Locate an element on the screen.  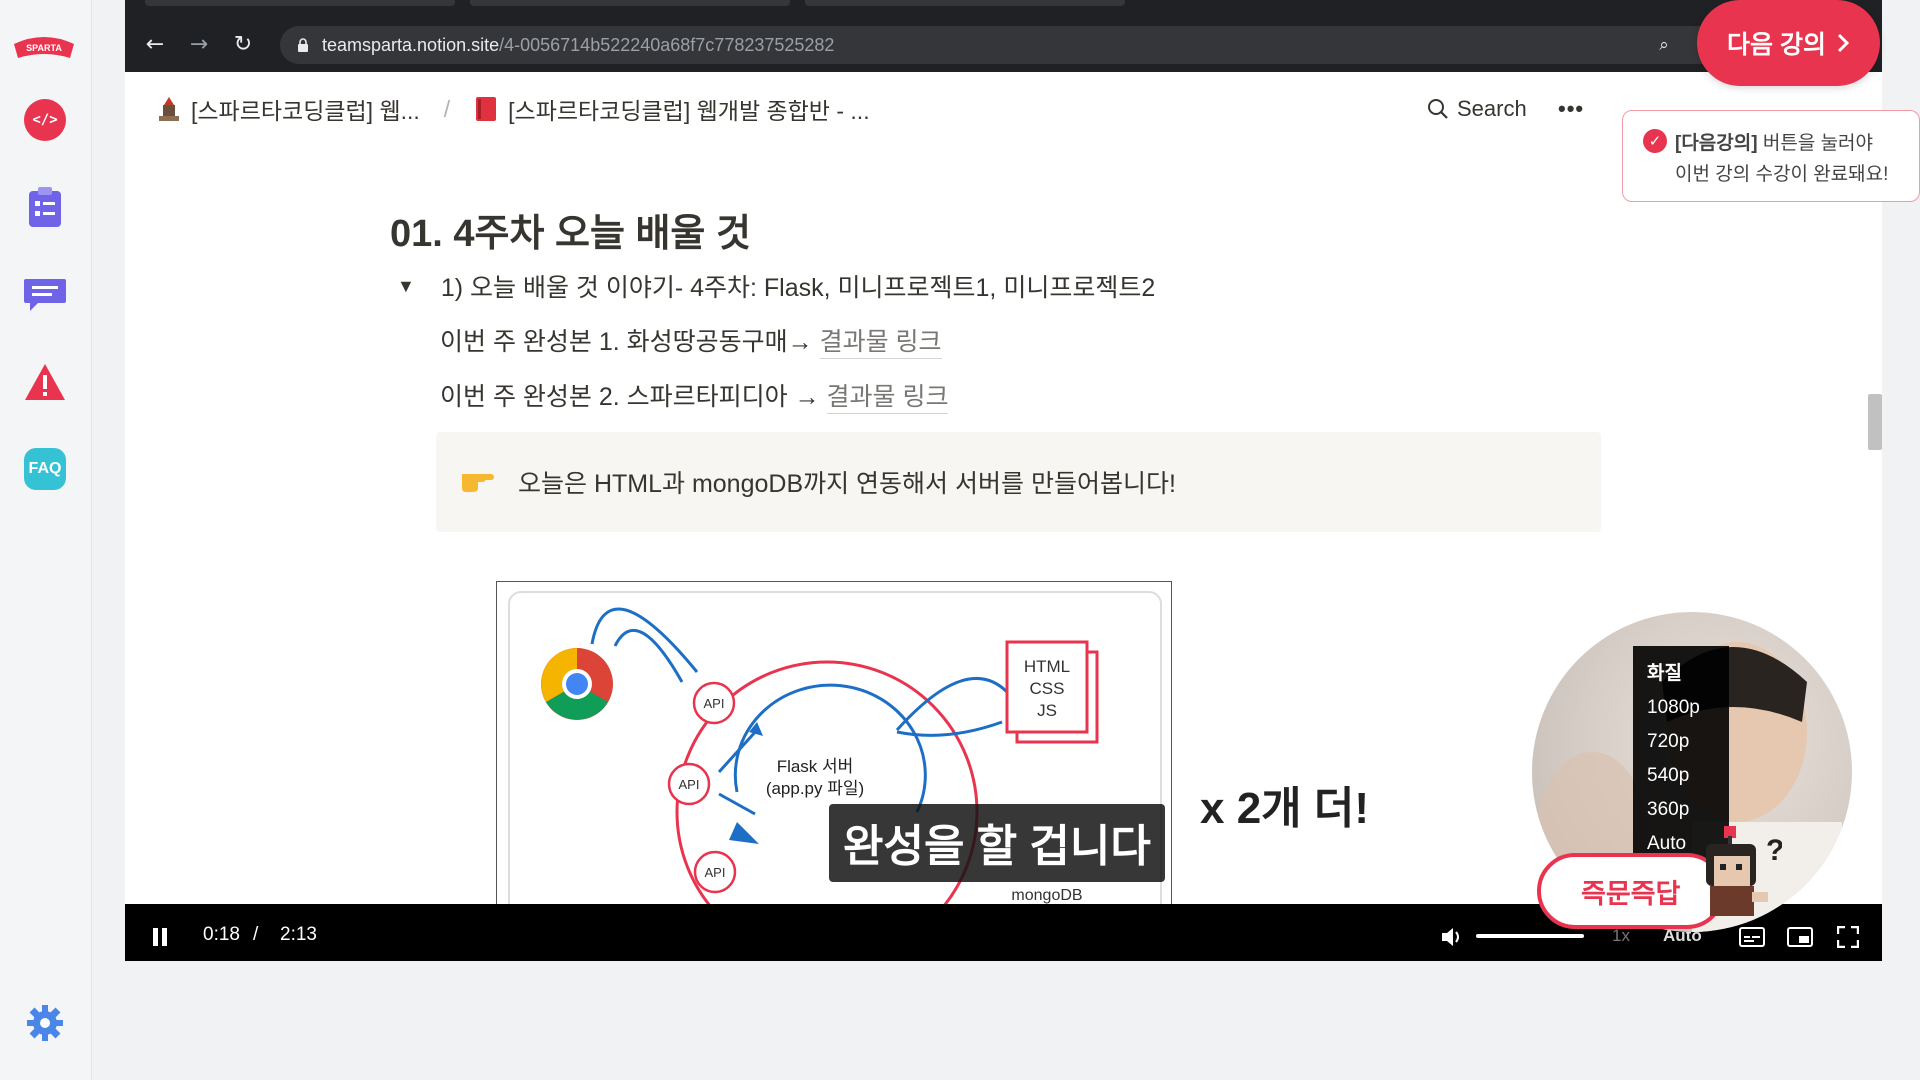
subtitles-icon is located at coordinates (1752, 937).